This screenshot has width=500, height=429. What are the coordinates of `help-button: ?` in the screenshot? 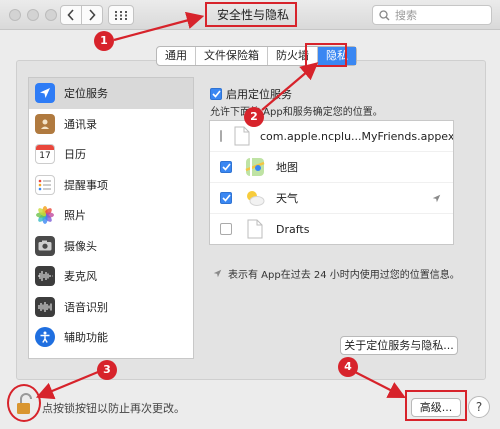 It's located at (479, 407).